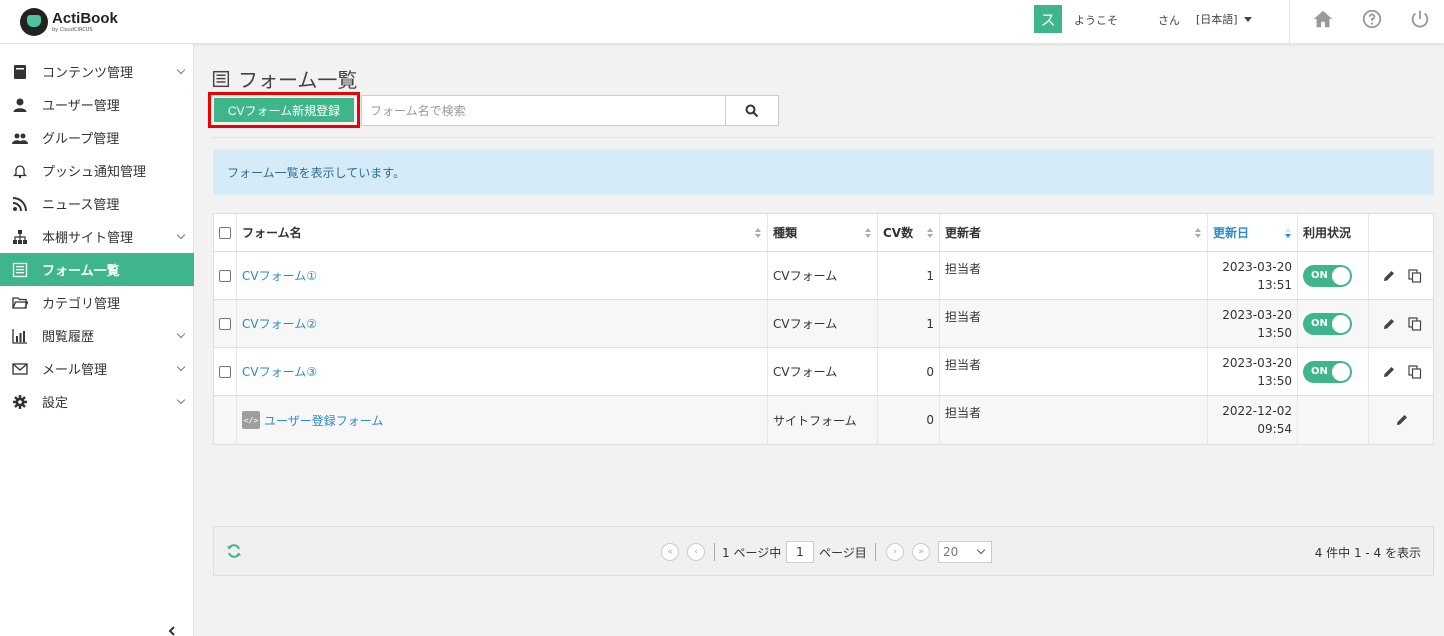 This screenshot has width=1444, height=636. Describe the element at coordinates (823, 232) in the screenshot. I see `col-header-type: 種類` at that location.